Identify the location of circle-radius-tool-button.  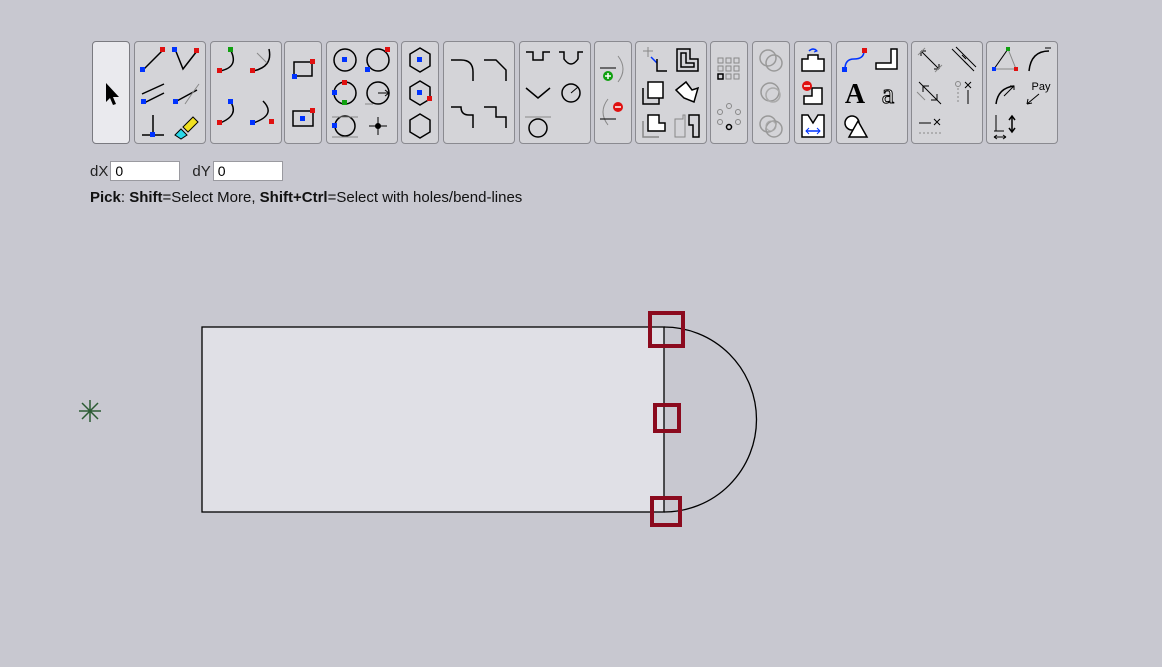
(378, 93).